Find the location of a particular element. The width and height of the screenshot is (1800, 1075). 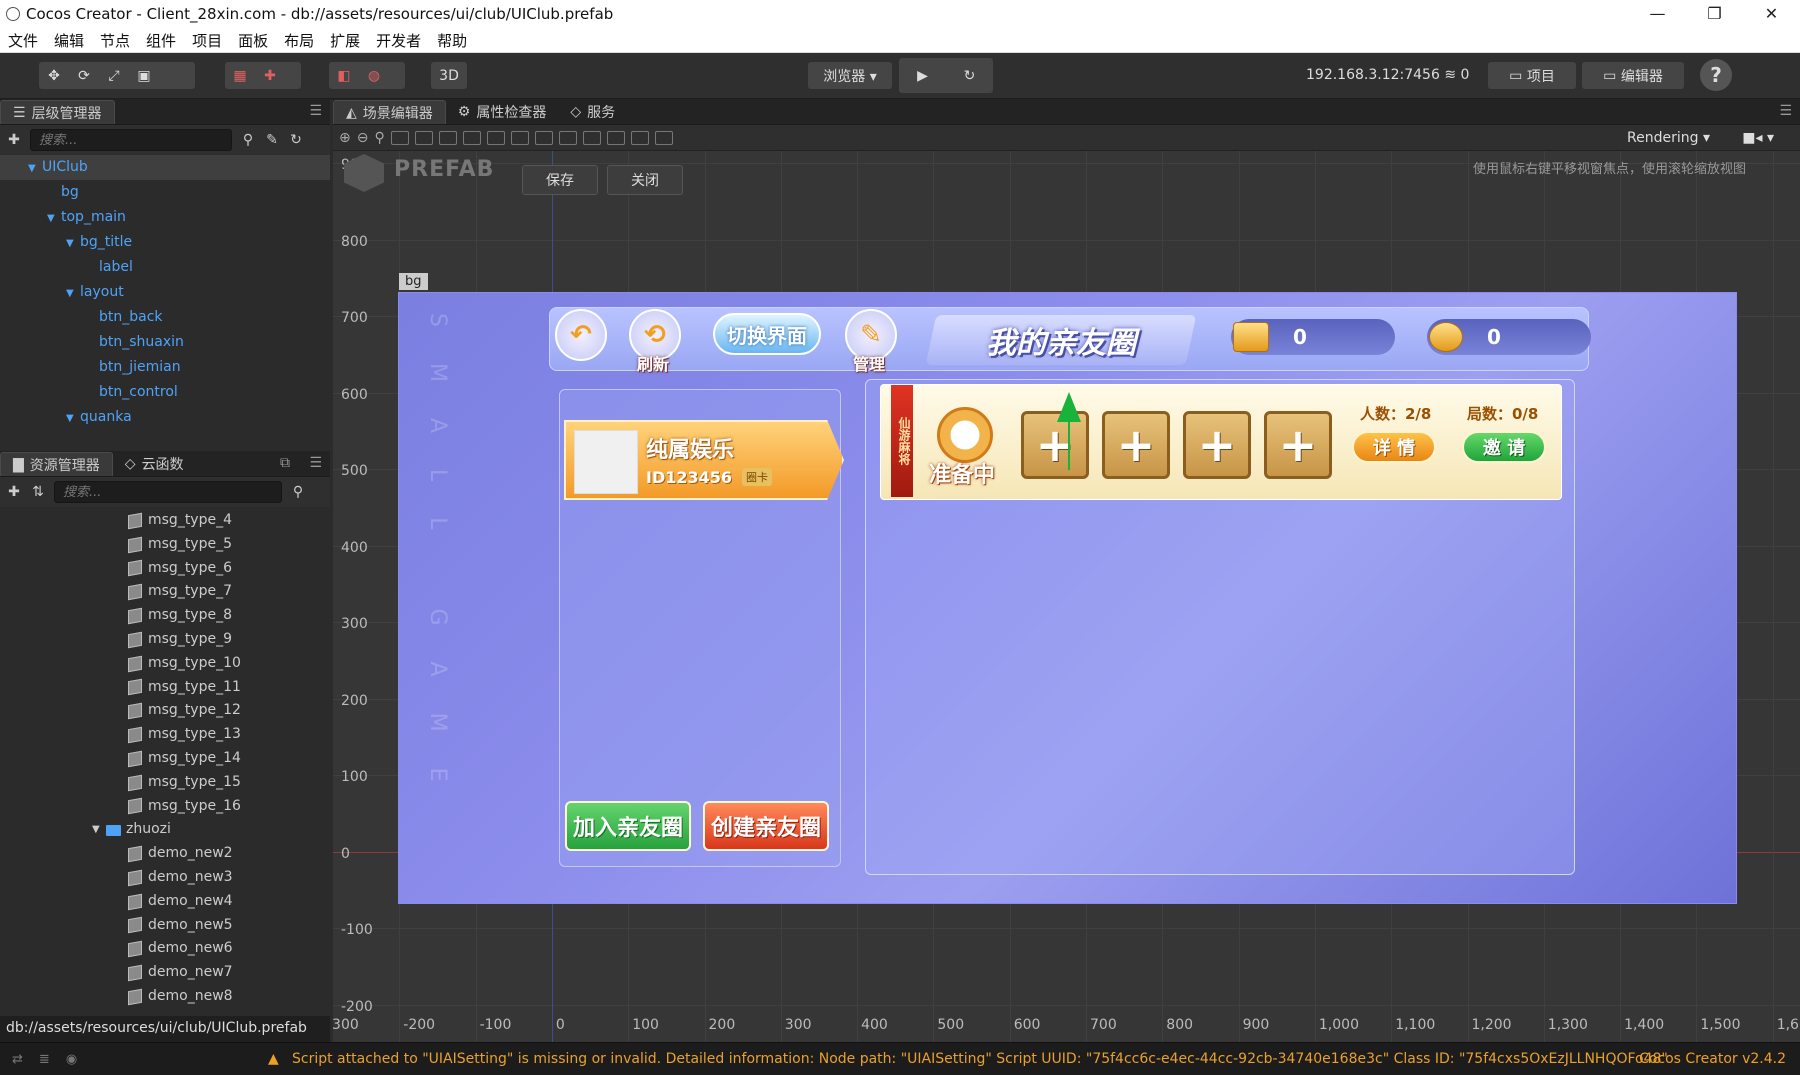

distribute-top-icon is located at coordinates (543, 137).